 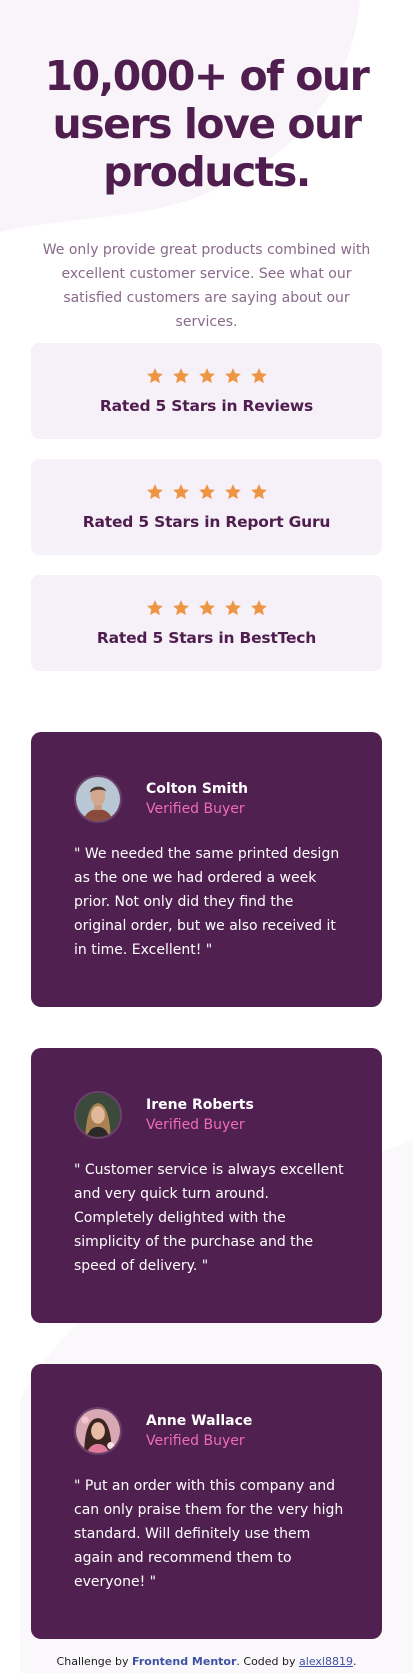 What do you see at coordinates (326, 1661) in the screenshot?
I see `author-link: alexl8819` at bounding box center [326, 1661].